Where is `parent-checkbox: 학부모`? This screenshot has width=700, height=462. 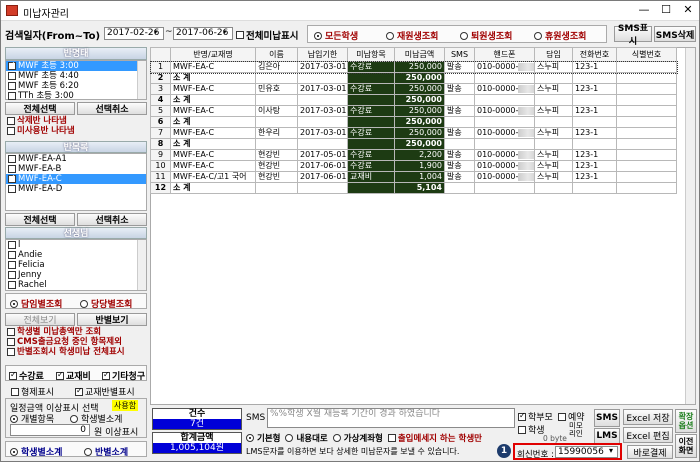
parent-checkbox: 학부모 is located at coordinates (535, 416).